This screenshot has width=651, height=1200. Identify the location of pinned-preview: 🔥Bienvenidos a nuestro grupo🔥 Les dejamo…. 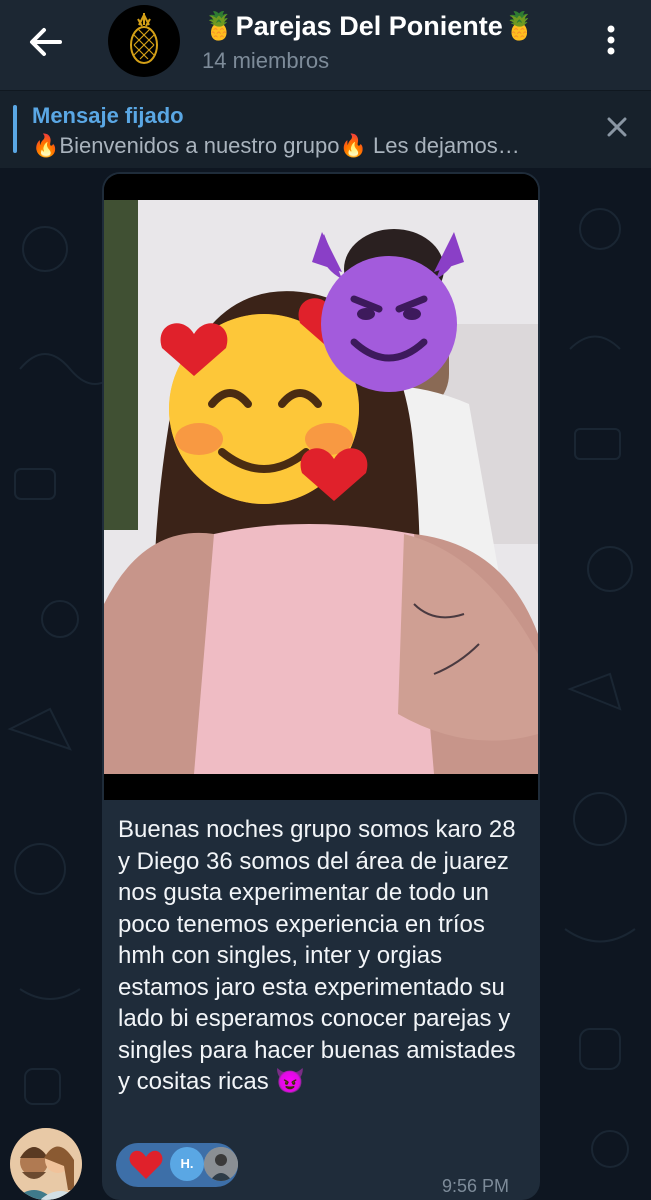
(276, 145).